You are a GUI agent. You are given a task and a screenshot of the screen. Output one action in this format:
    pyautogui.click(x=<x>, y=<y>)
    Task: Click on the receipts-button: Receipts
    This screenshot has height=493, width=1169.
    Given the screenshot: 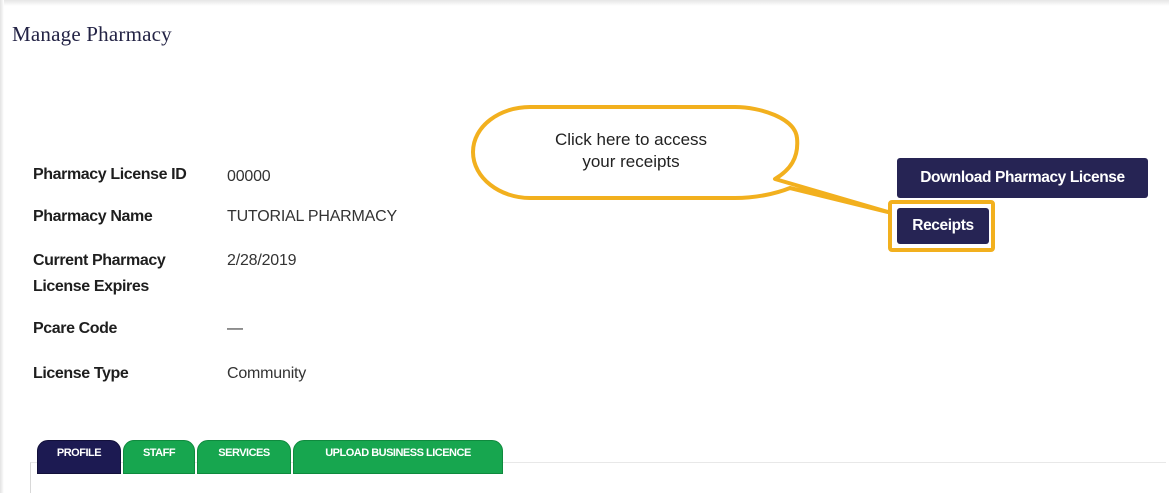 What is the action you would take?
    pyautogui.click(x=943, y=226)
    